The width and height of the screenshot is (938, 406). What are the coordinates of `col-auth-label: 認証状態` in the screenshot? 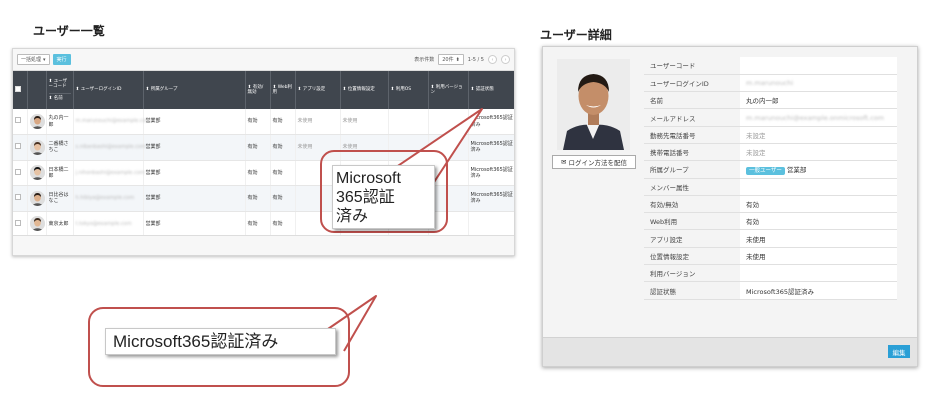 It's located at (484, 90).